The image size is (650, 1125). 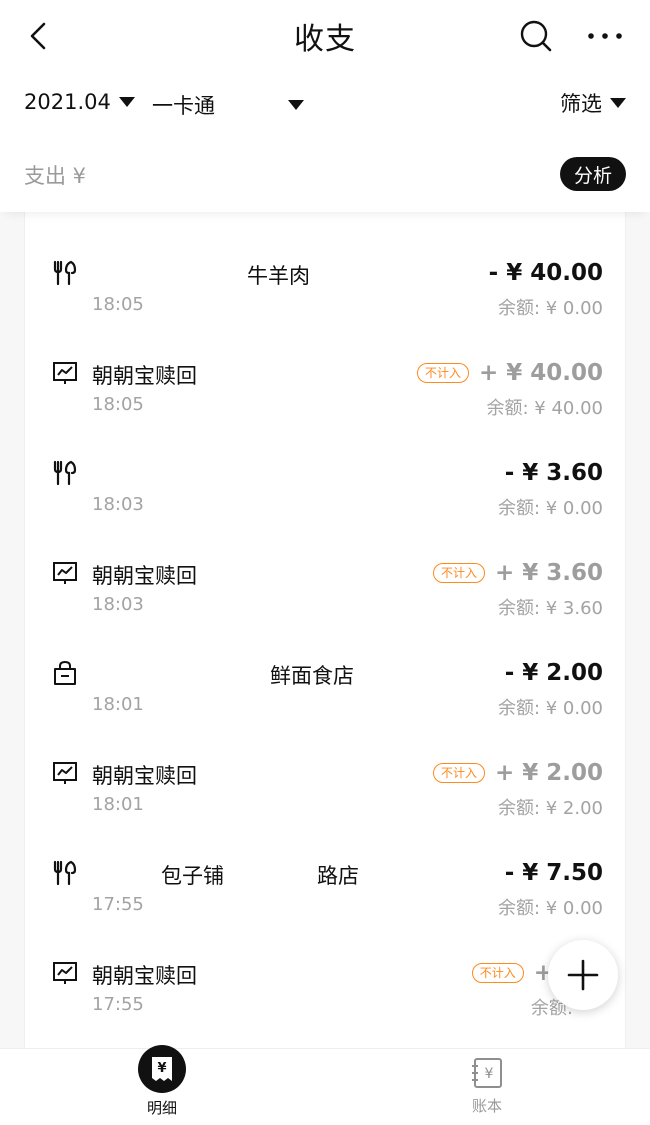 I want to click on amount-area: 不计入 + ¥ 3.60, so click(x=517, y=573).